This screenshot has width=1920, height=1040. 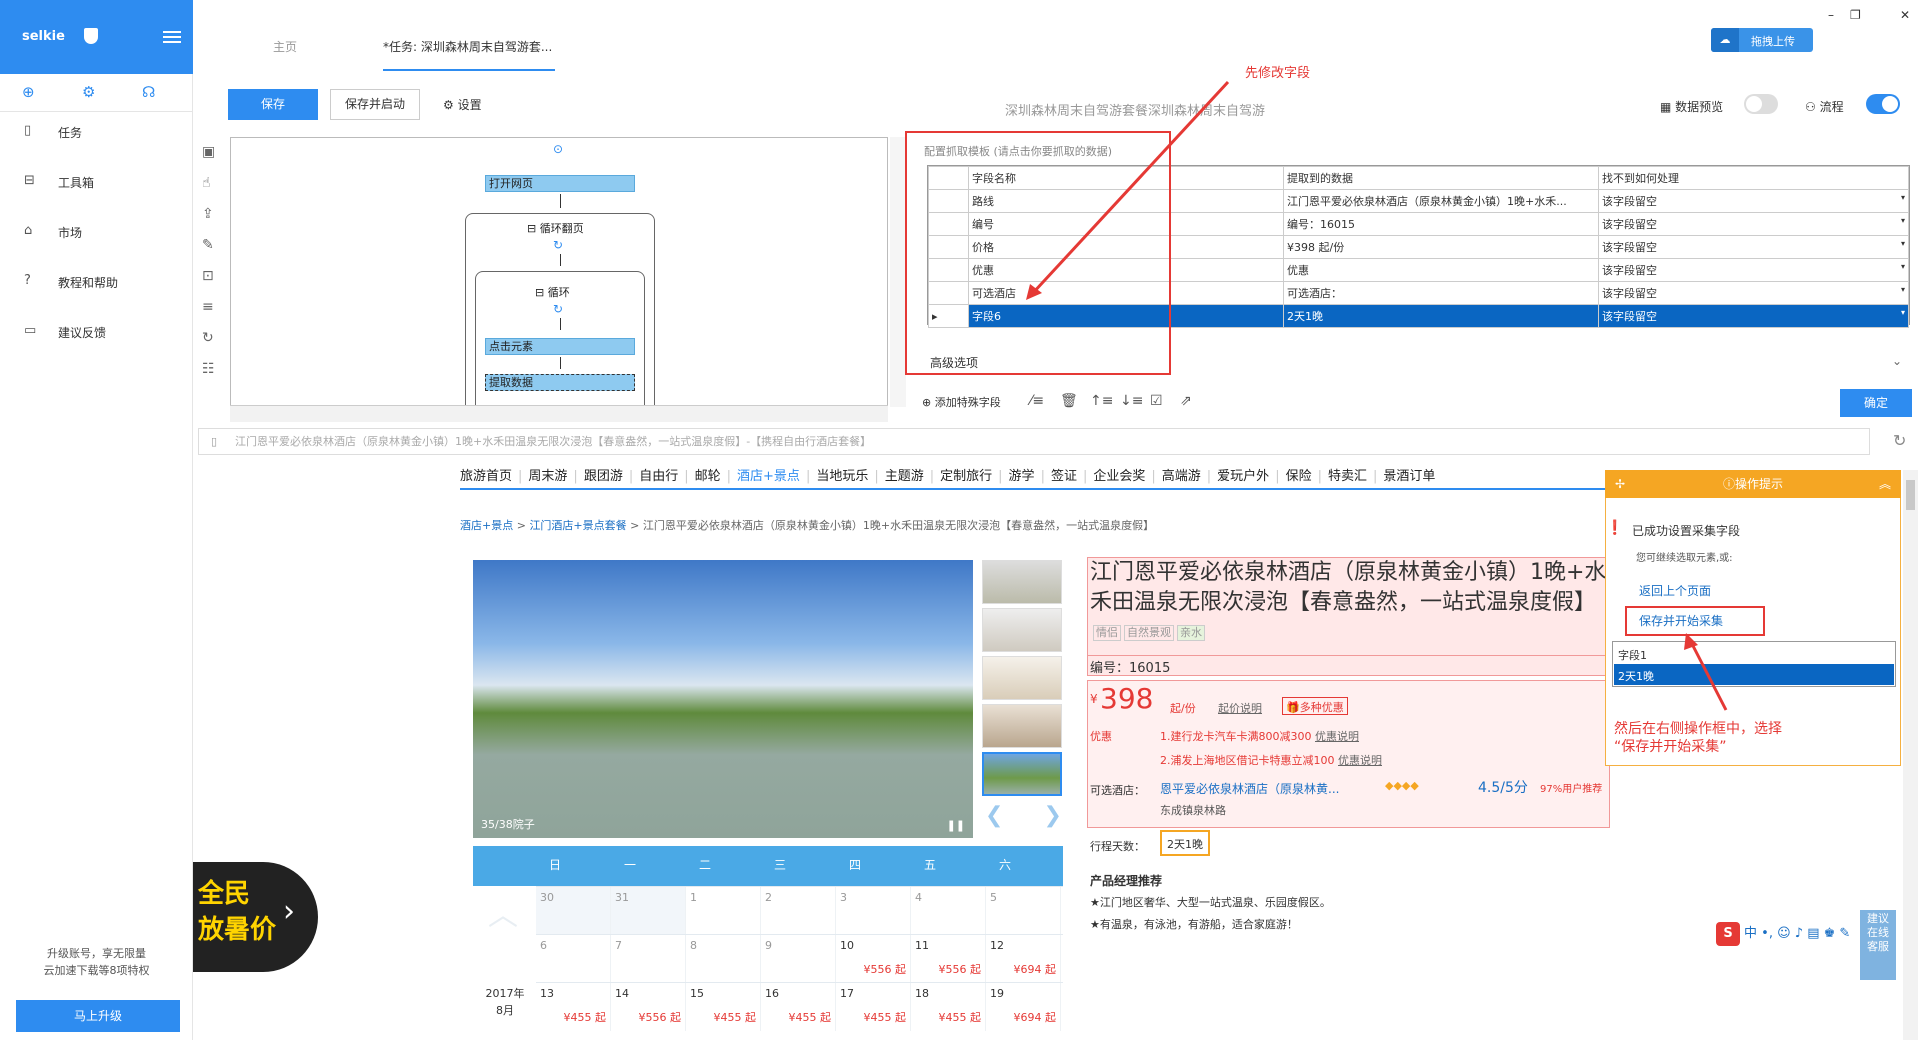 What do you see at coordinates (1243, 476) in the screenshot?
I see `web-nav-item: 爱玩户外` at bounding box center [1243, 476].